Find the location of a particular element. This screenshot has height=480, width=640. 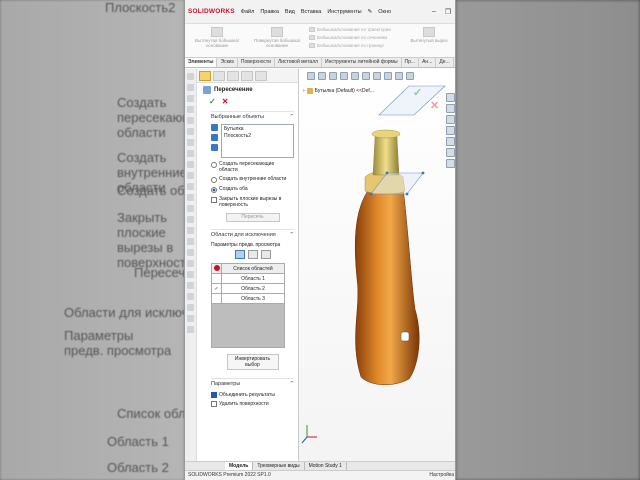

configuration-manager-tab is located at coordinates (233, 76).